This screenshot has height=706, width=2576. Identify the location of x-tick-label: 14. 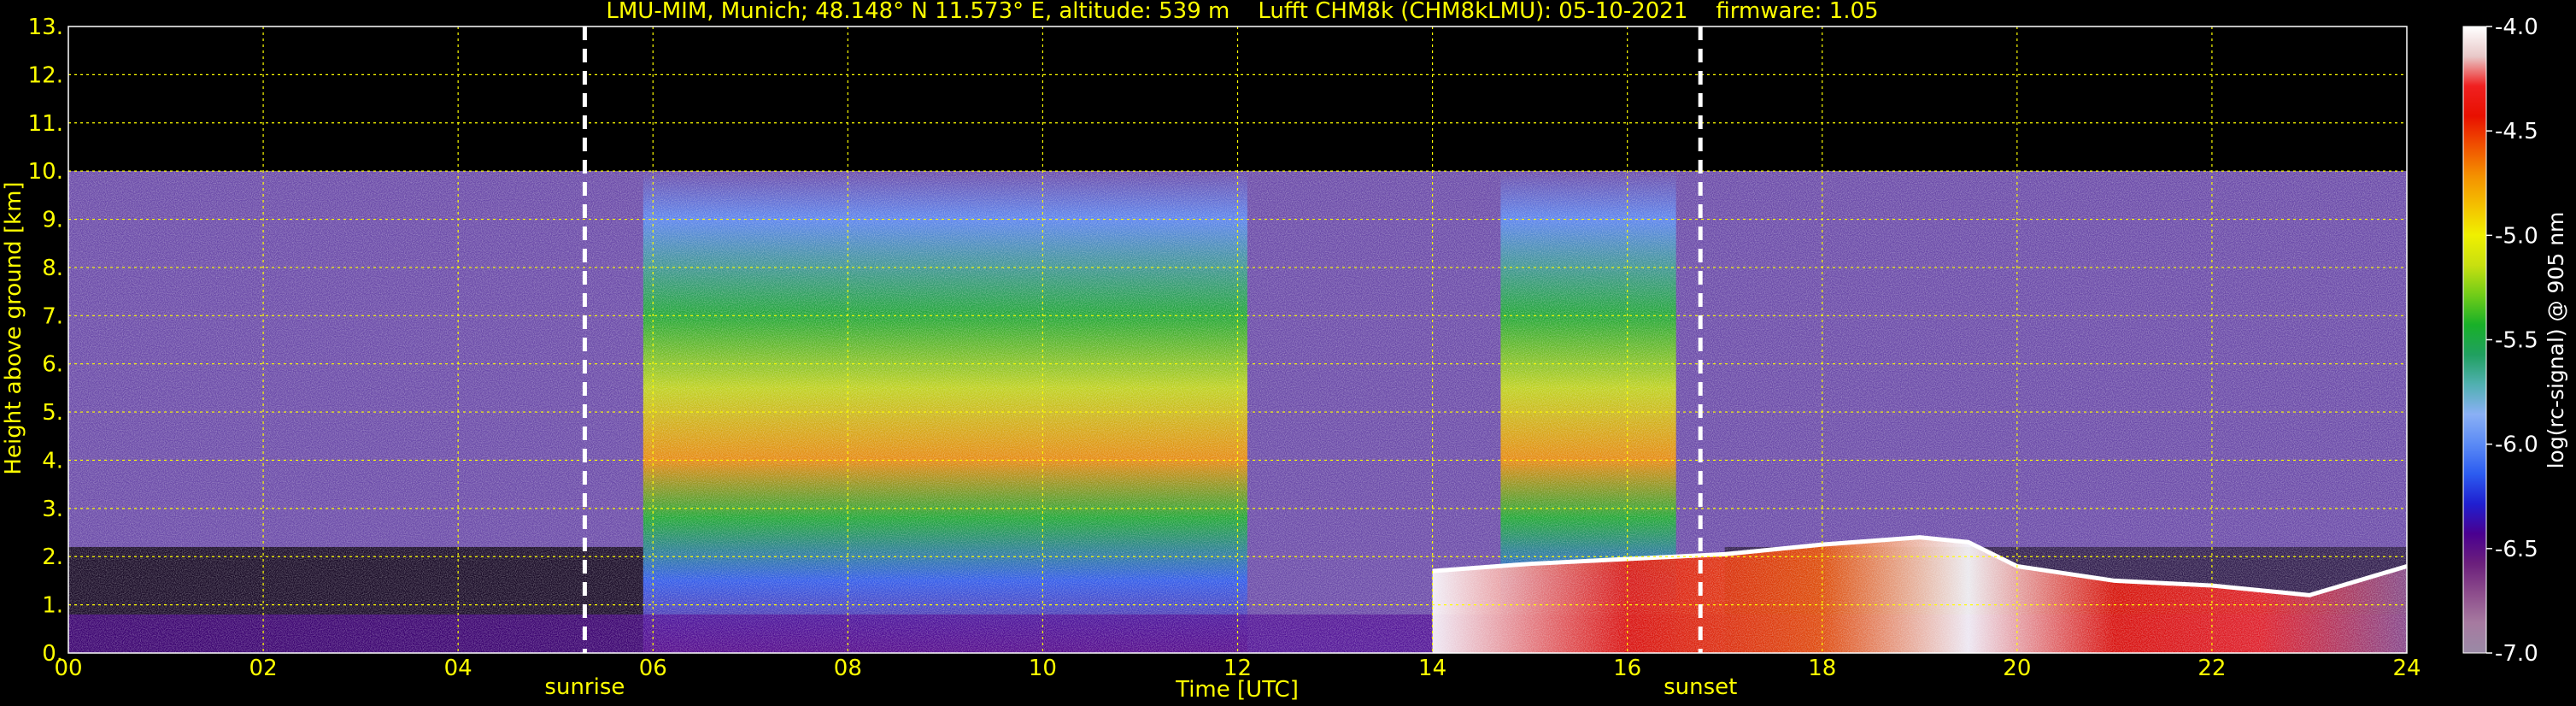
(1432, 668).